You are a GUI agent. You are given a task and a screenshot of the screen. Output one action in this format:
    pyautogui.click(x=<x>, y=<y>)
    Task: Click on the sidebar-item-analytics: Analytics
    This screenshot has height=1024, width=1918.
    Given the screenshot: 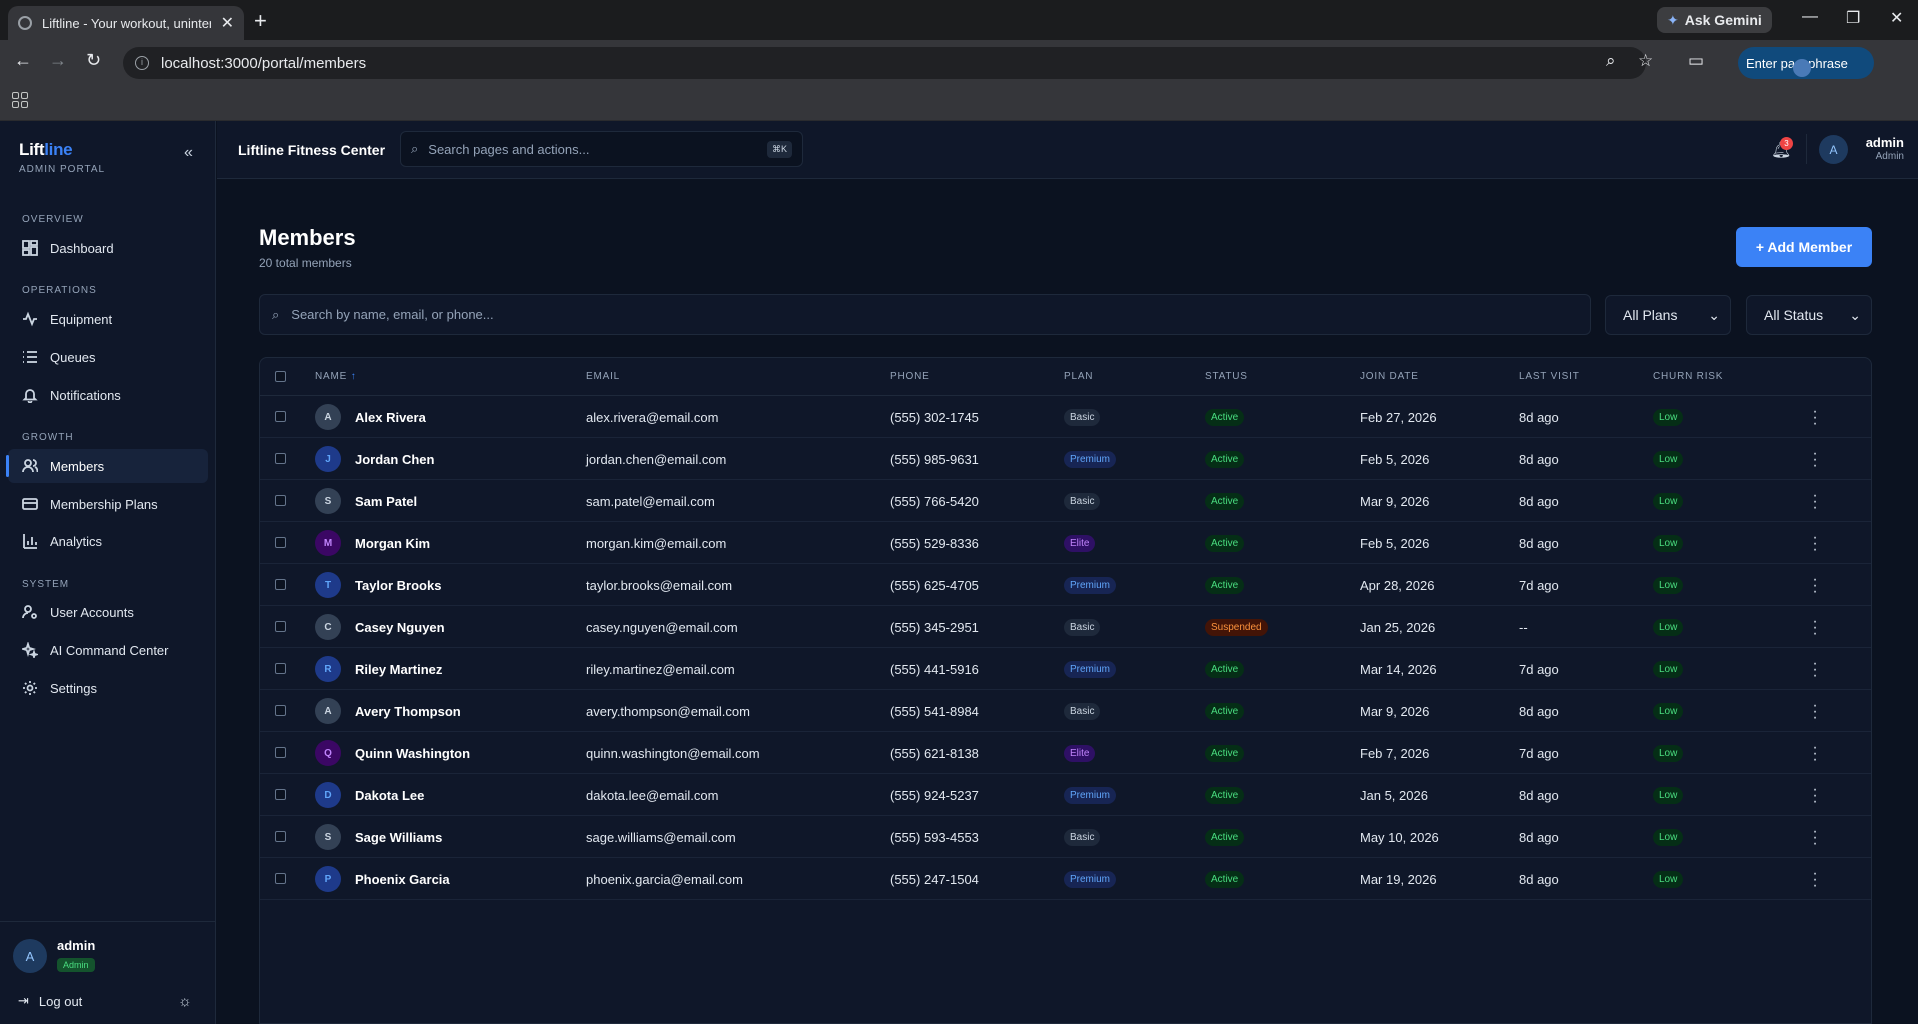 What is the action you would take?
    pyautogui.click(x=108, y=541)
    